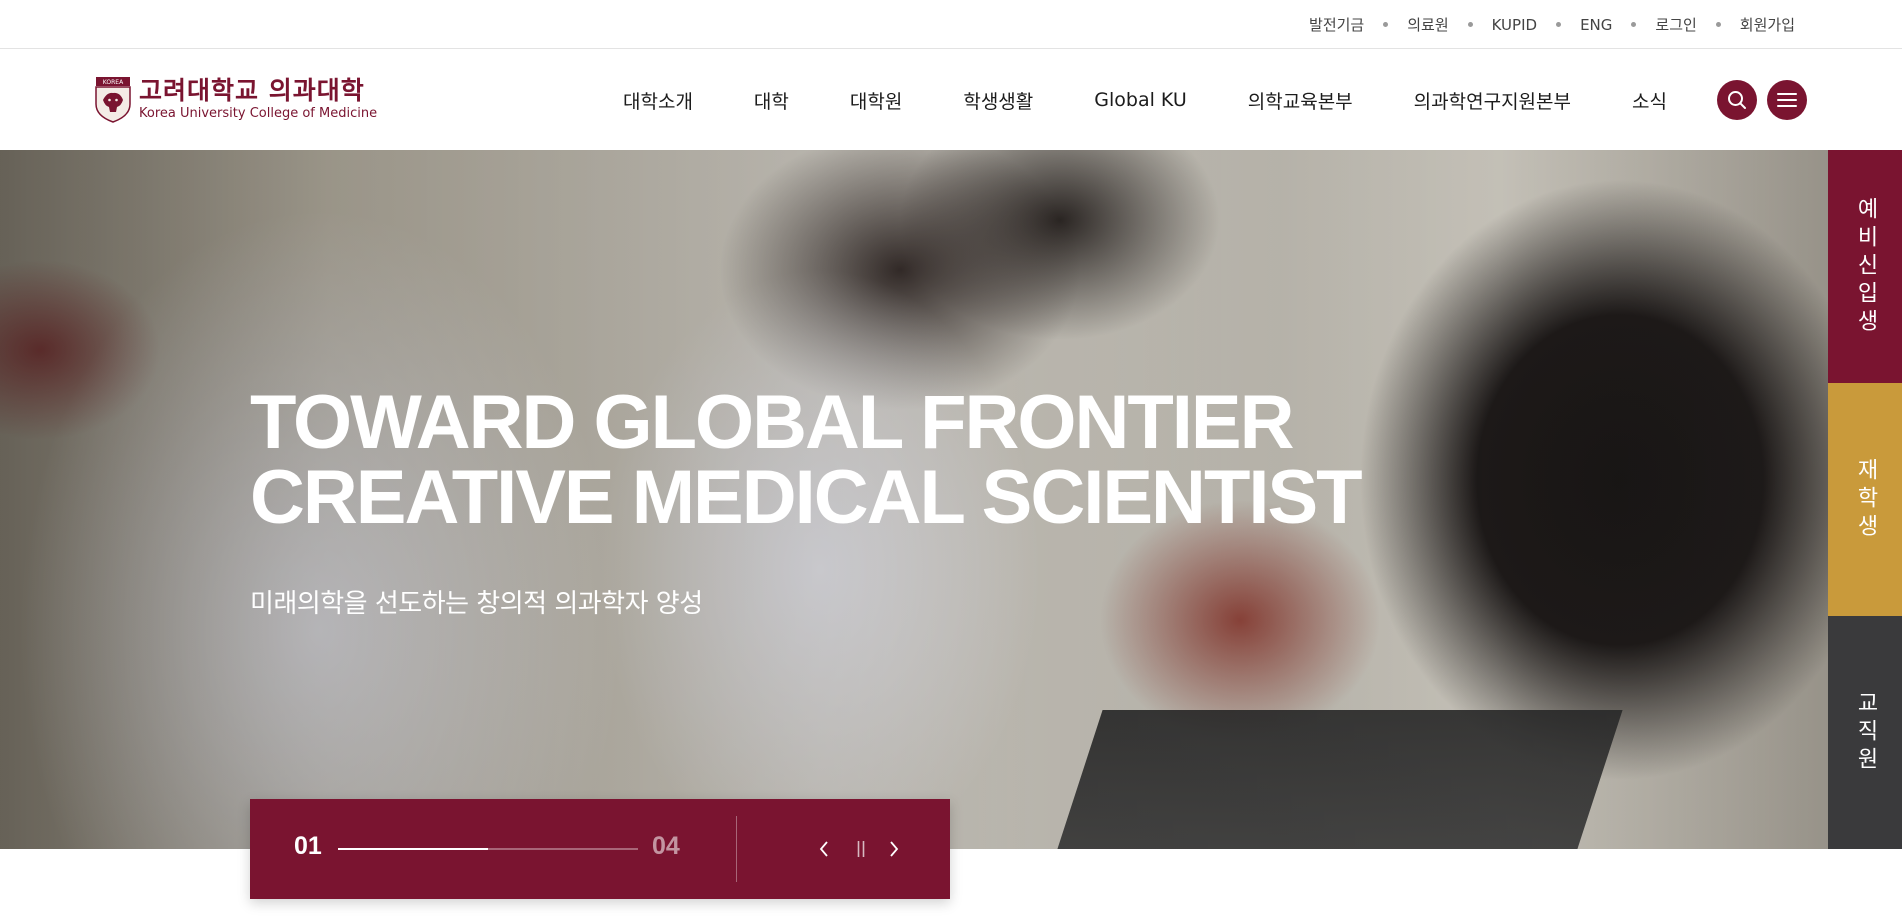 Image resolution: width=1902 pixels, height=916 pixels. I want to click on quick-tab-label: 예비신입생, so click(1865, 266).